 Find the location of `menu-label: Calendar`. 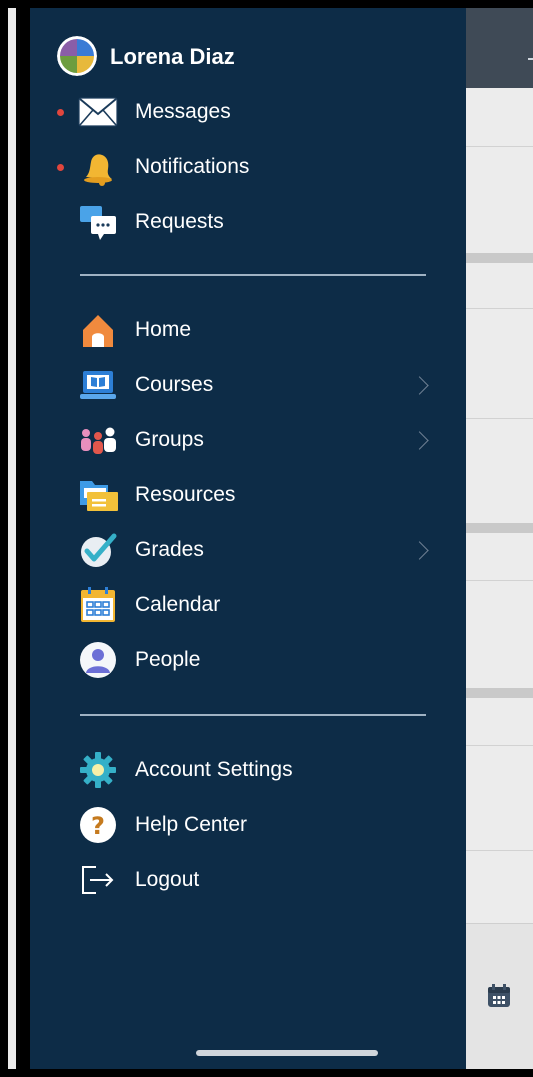

menu-label: Calendar is located at coordinates (178, 604).